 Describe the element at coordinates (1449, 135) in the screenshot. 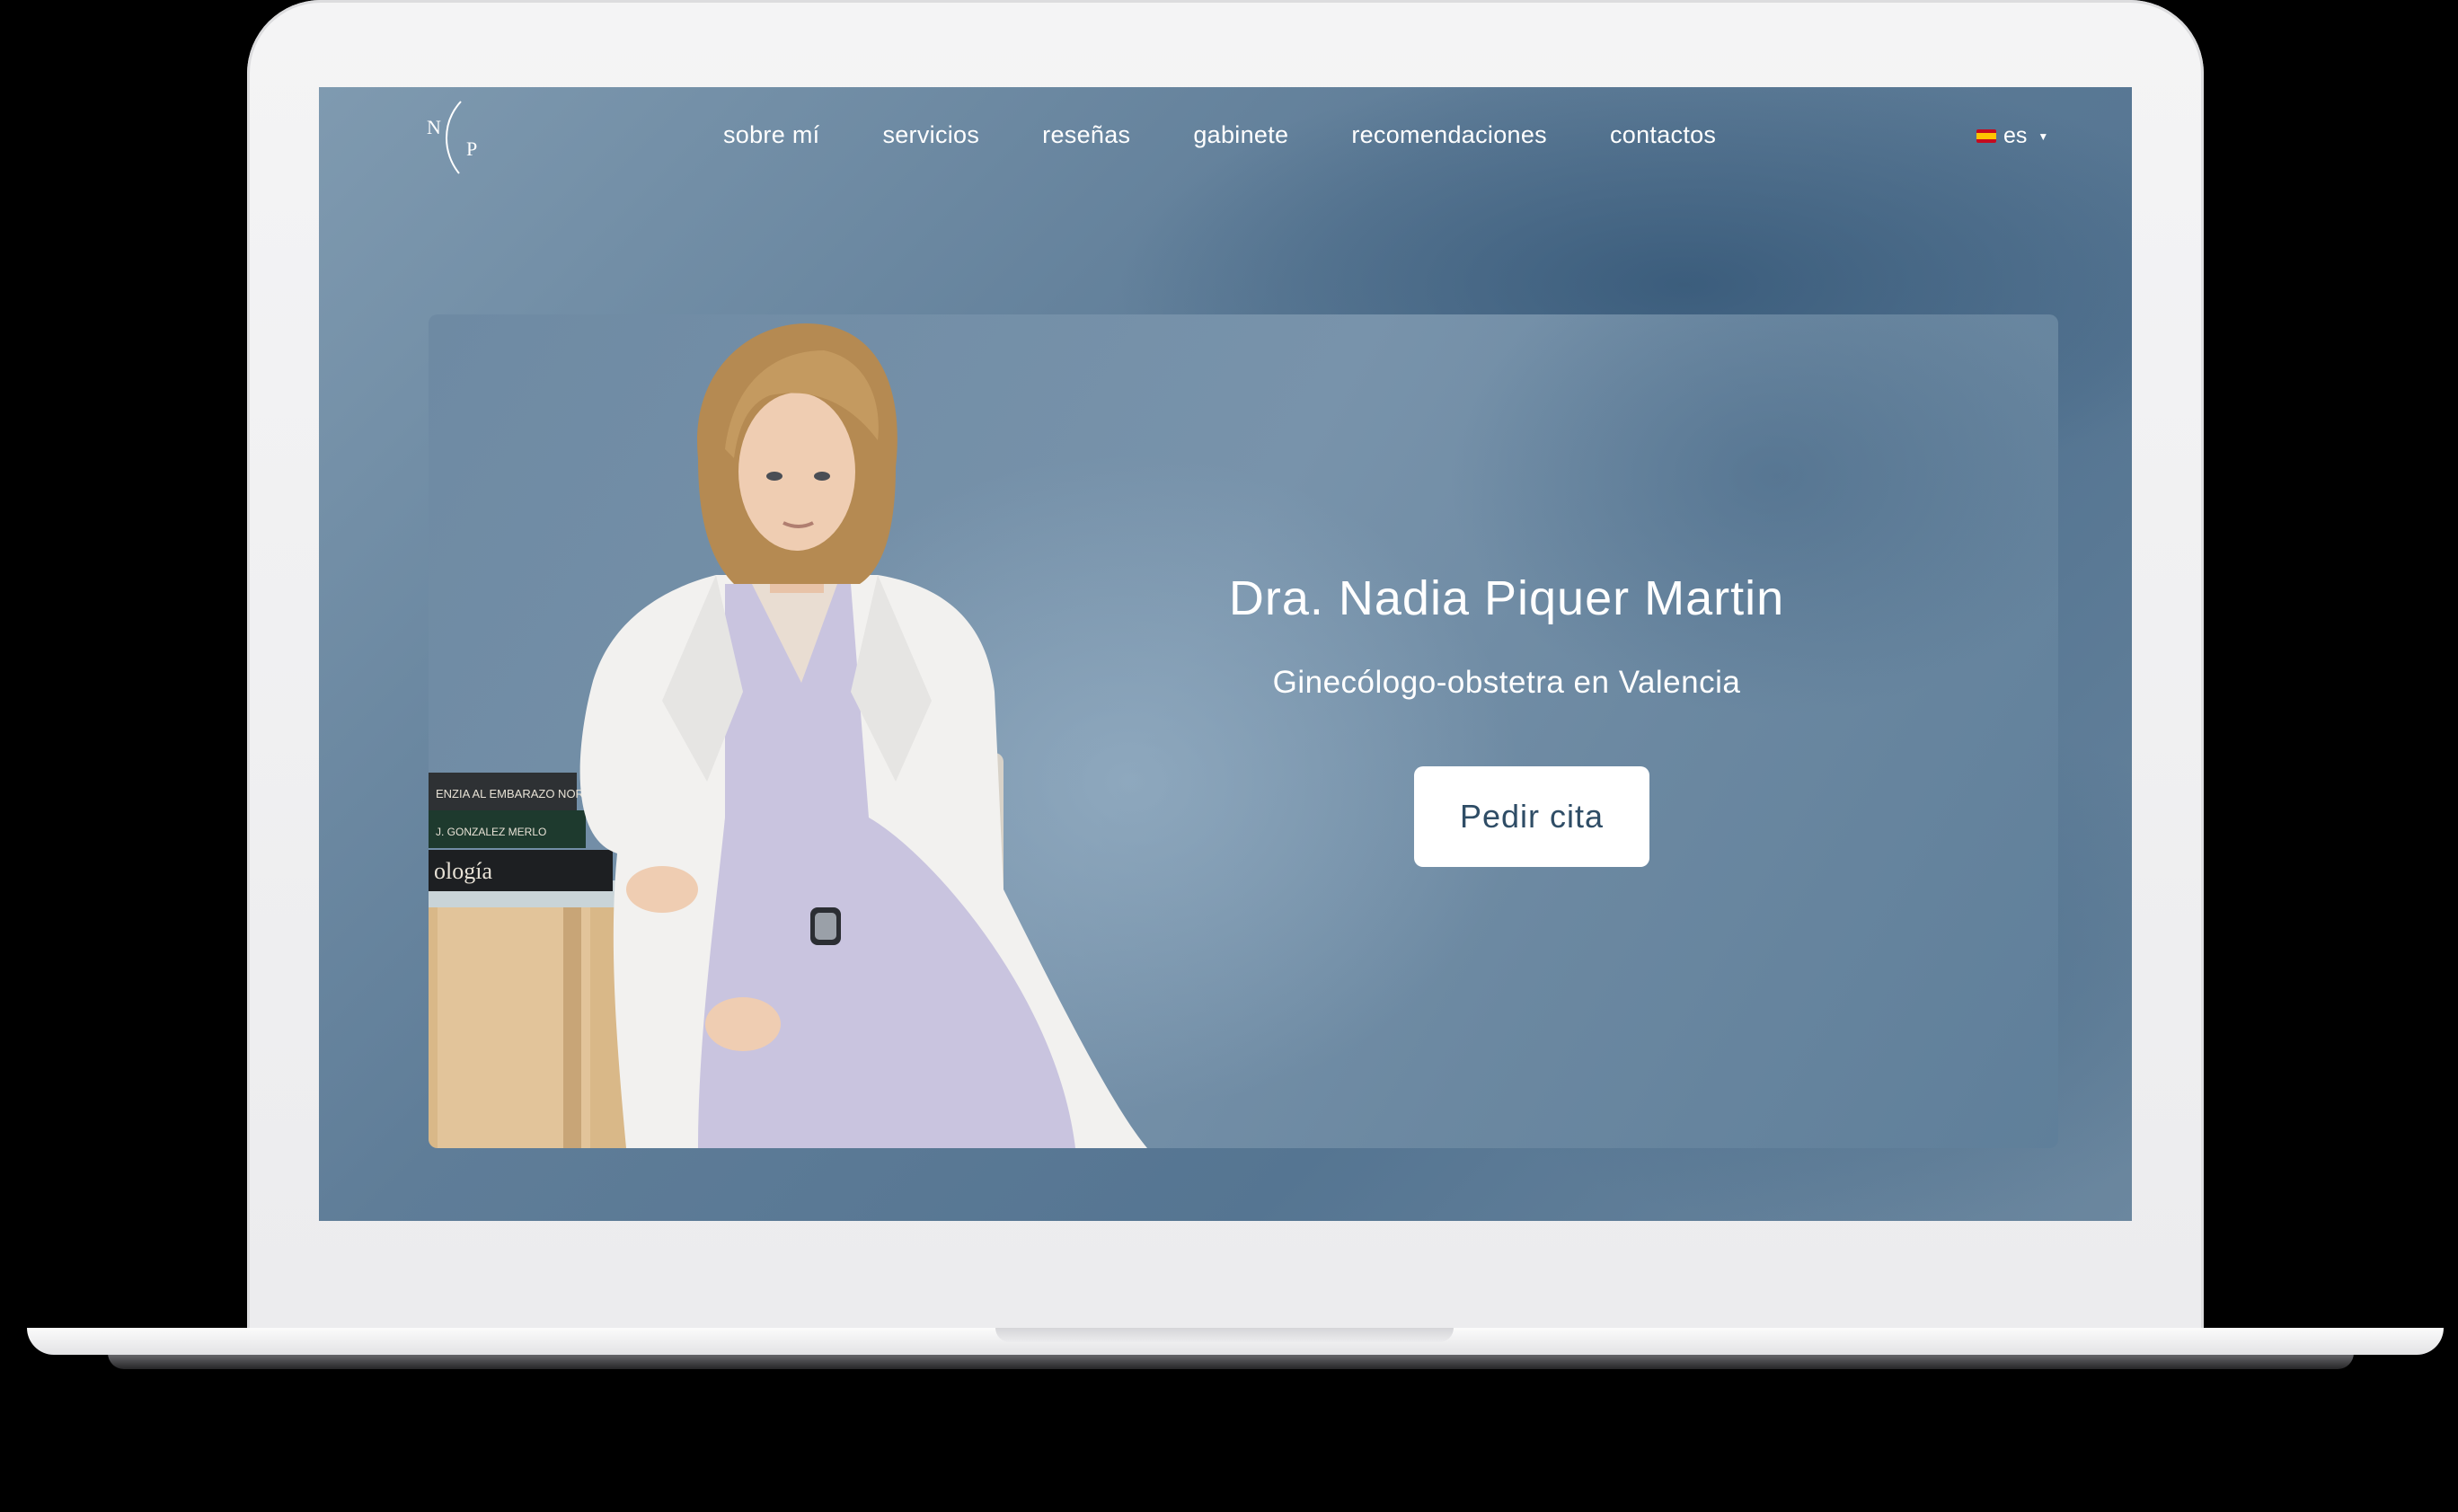

I see `nav-item-recomendaciones: recomendaciones` at that location.